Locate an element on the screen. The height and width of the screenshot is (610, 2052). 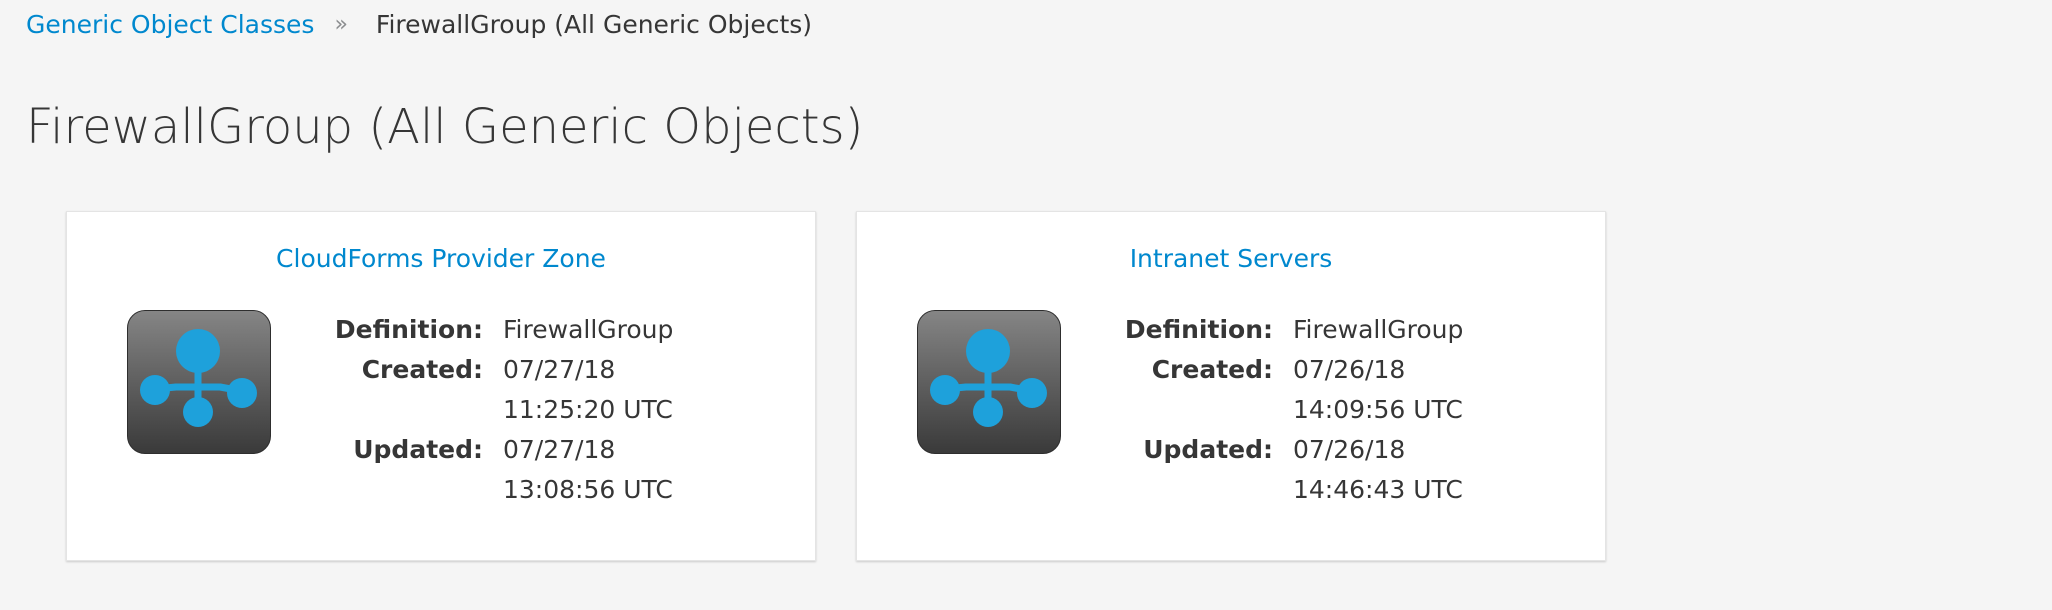
created-value: 07/27/18 11:25:20 UTC is located at coordinates (588, 389).